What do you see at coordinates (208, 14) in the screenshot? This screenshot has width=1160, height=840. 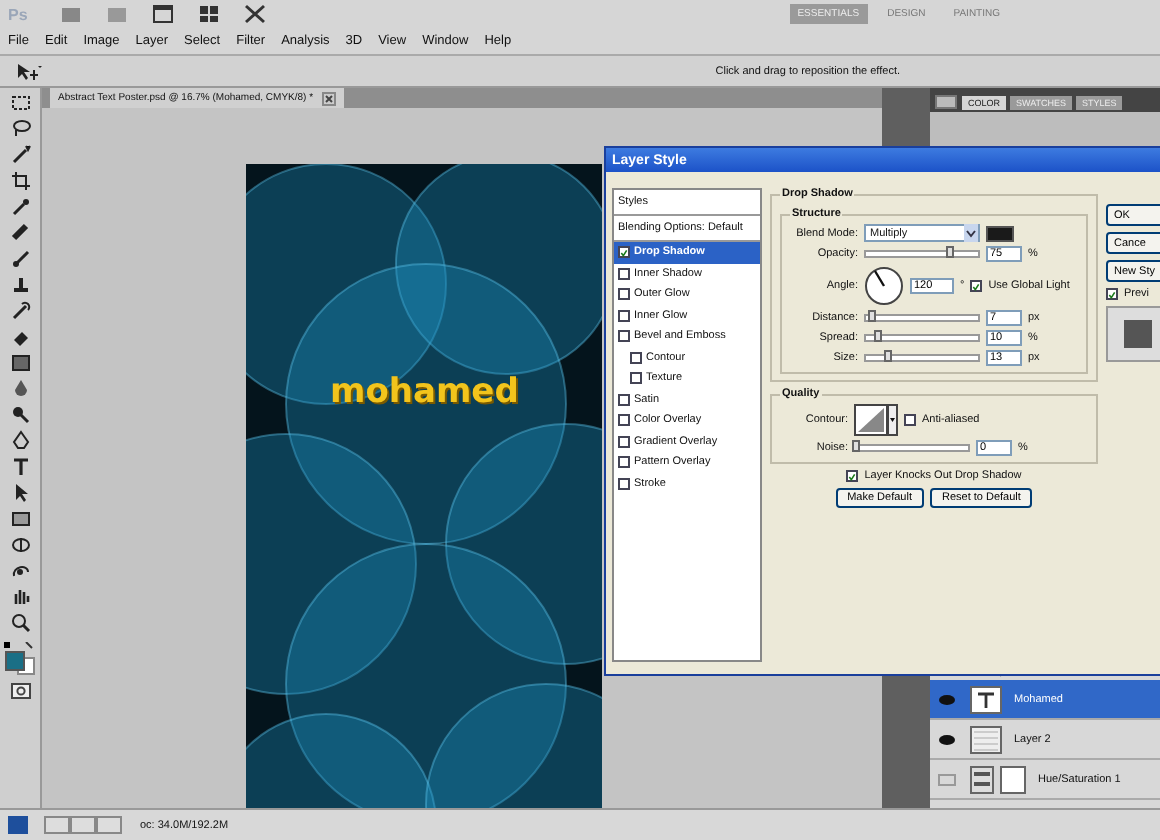 I see `grid-layout-icon` at bounding box center [208, 14].